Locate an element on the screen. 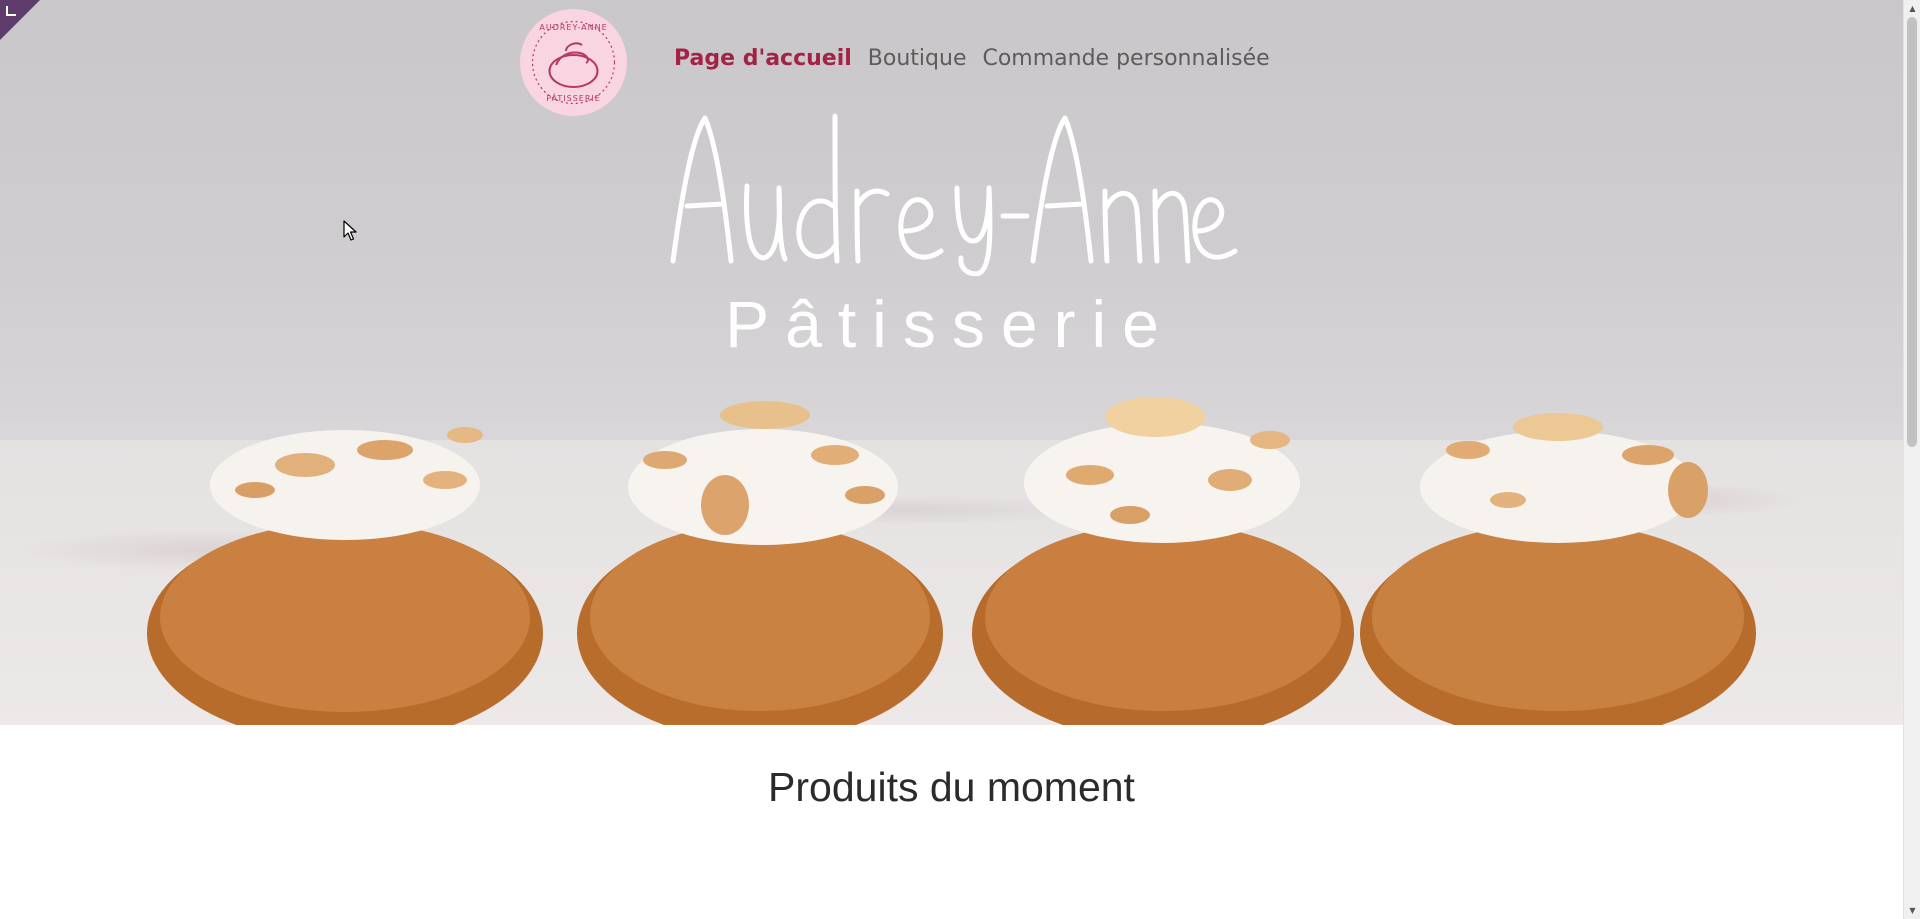 The width and height of the screenshot is (1920, 919). nav-item-home: Page d'accueil is located at coordinates (763, 58).